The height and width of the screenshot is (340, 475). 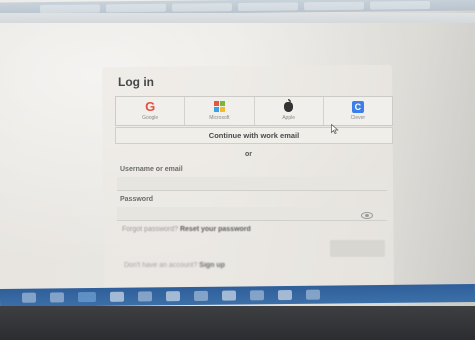 What do you see at coordinates (117, 296) in the screenshot?
I see `mail-icon` at bounding box center [117, 296].